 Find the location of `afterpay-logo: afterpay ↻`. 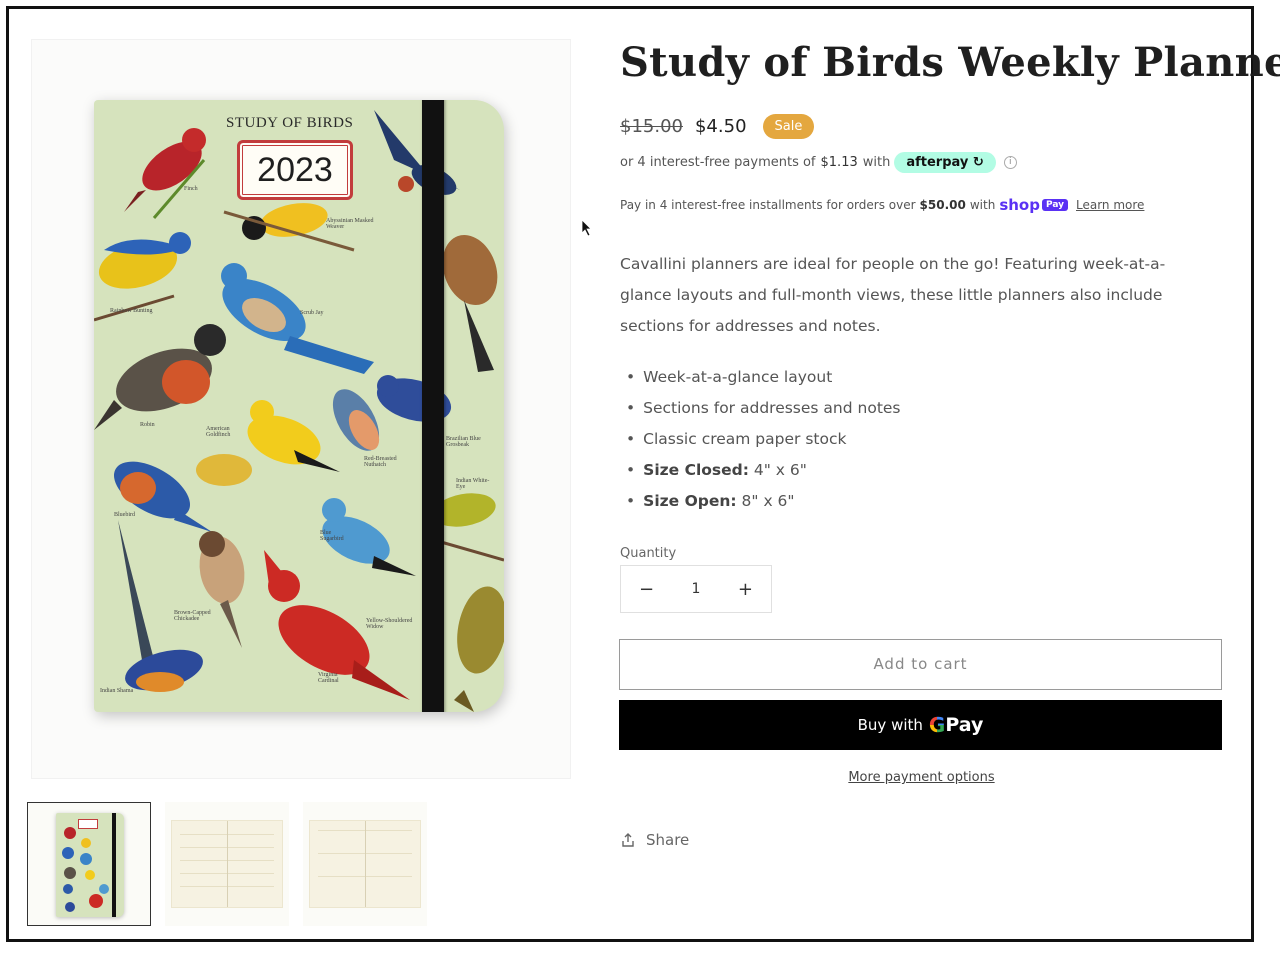

afterpay-logo: afterpay ↻ is located at coordinates (945, 162).